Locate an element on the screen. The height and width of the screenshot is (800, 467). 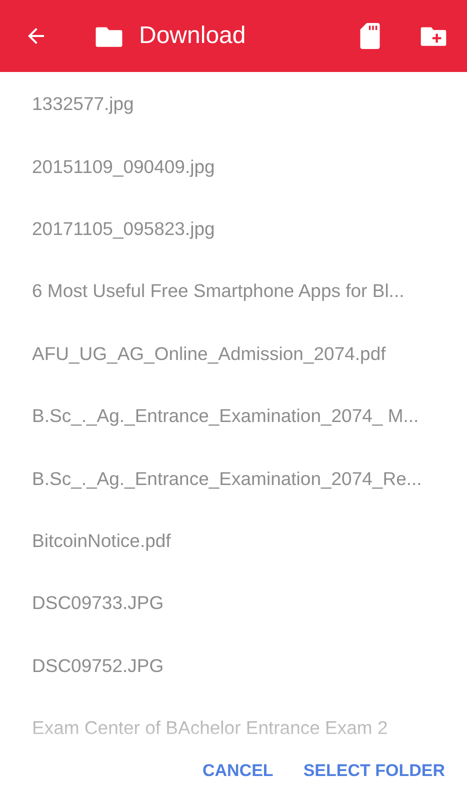
file-name: AFU_UG_AG_Online_Admission_2074.pdf is located at coordinates (209, 353).